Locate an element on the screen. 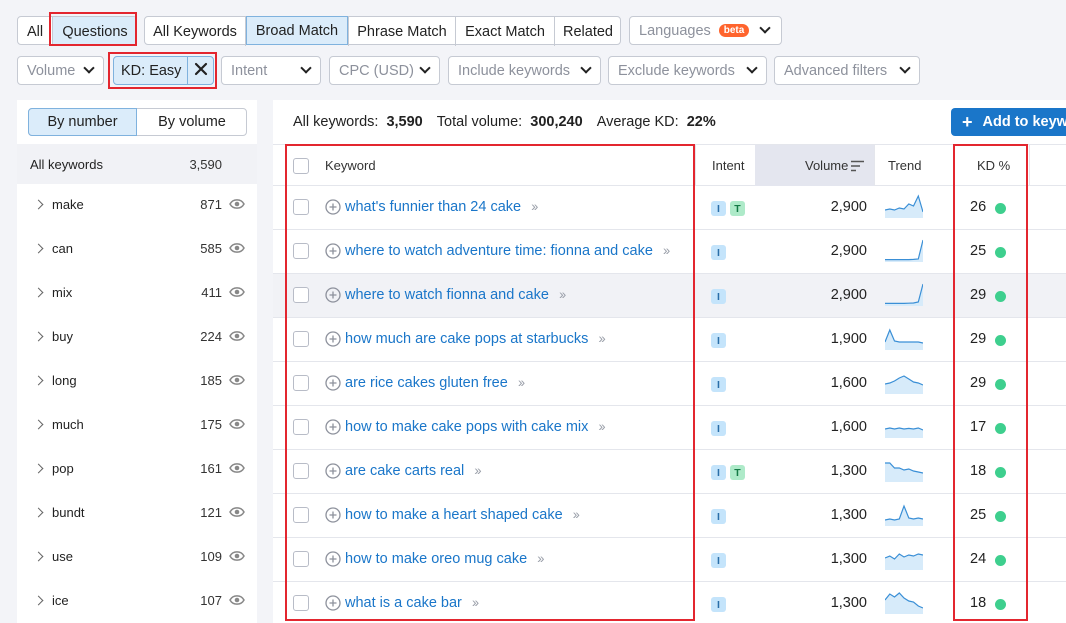 The width and height of the screenshot is (1066, 623). keyword-link: are rice cakes gluten free is located at coordinates (426, 383).